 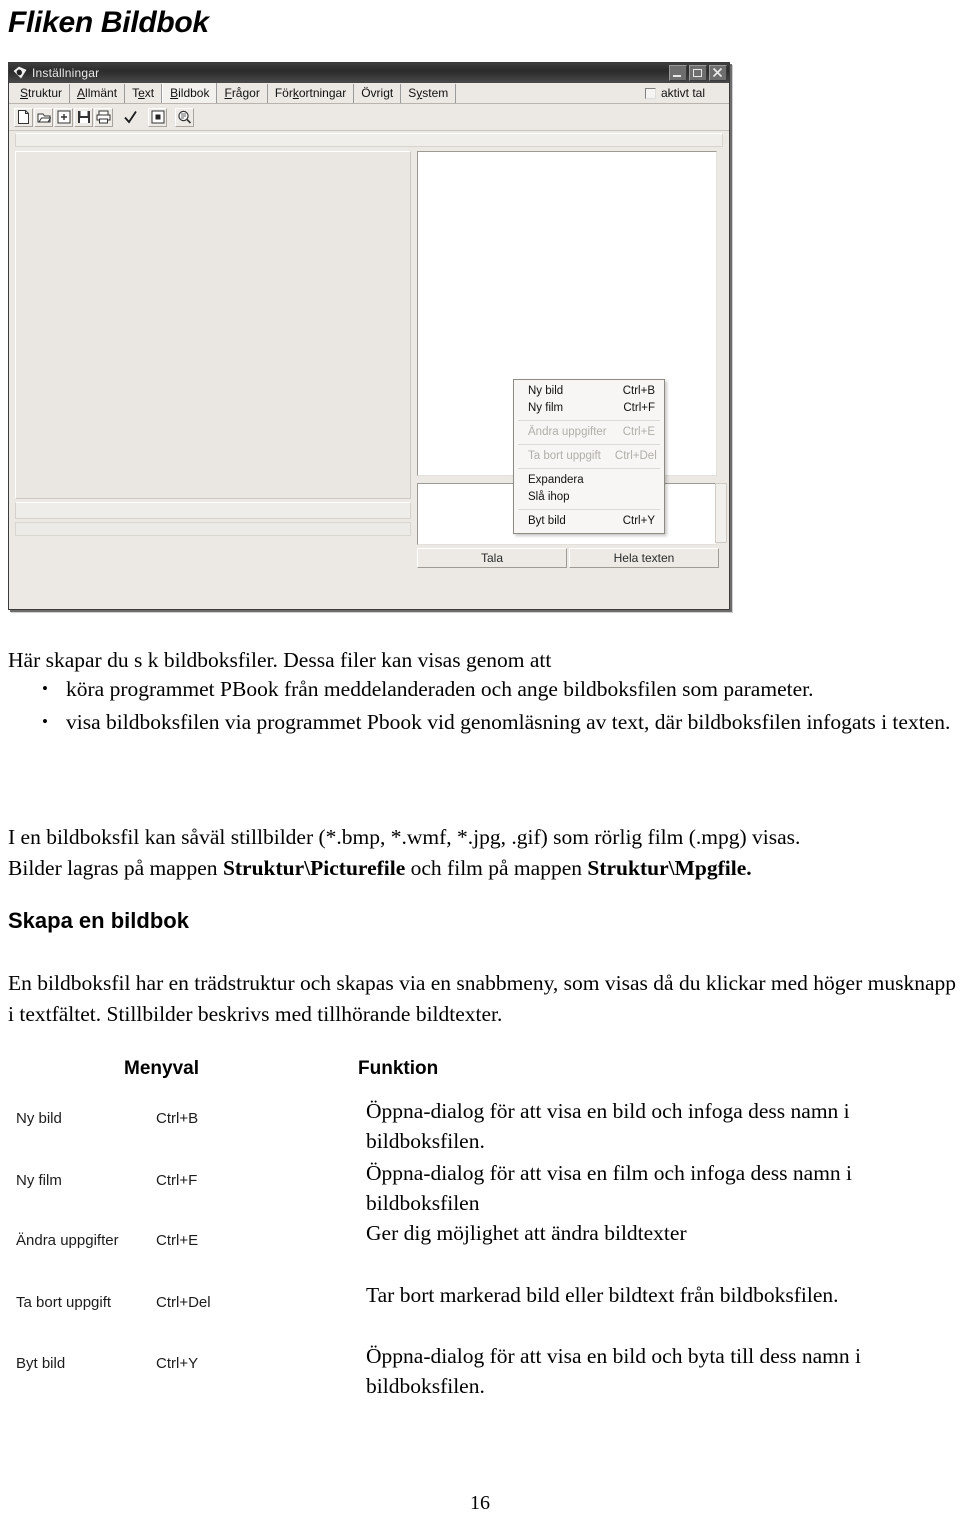 What do you see at coordinates (63, 117) in the screenshot?
I see `save-as-icon` at bounding box center [63, 117].